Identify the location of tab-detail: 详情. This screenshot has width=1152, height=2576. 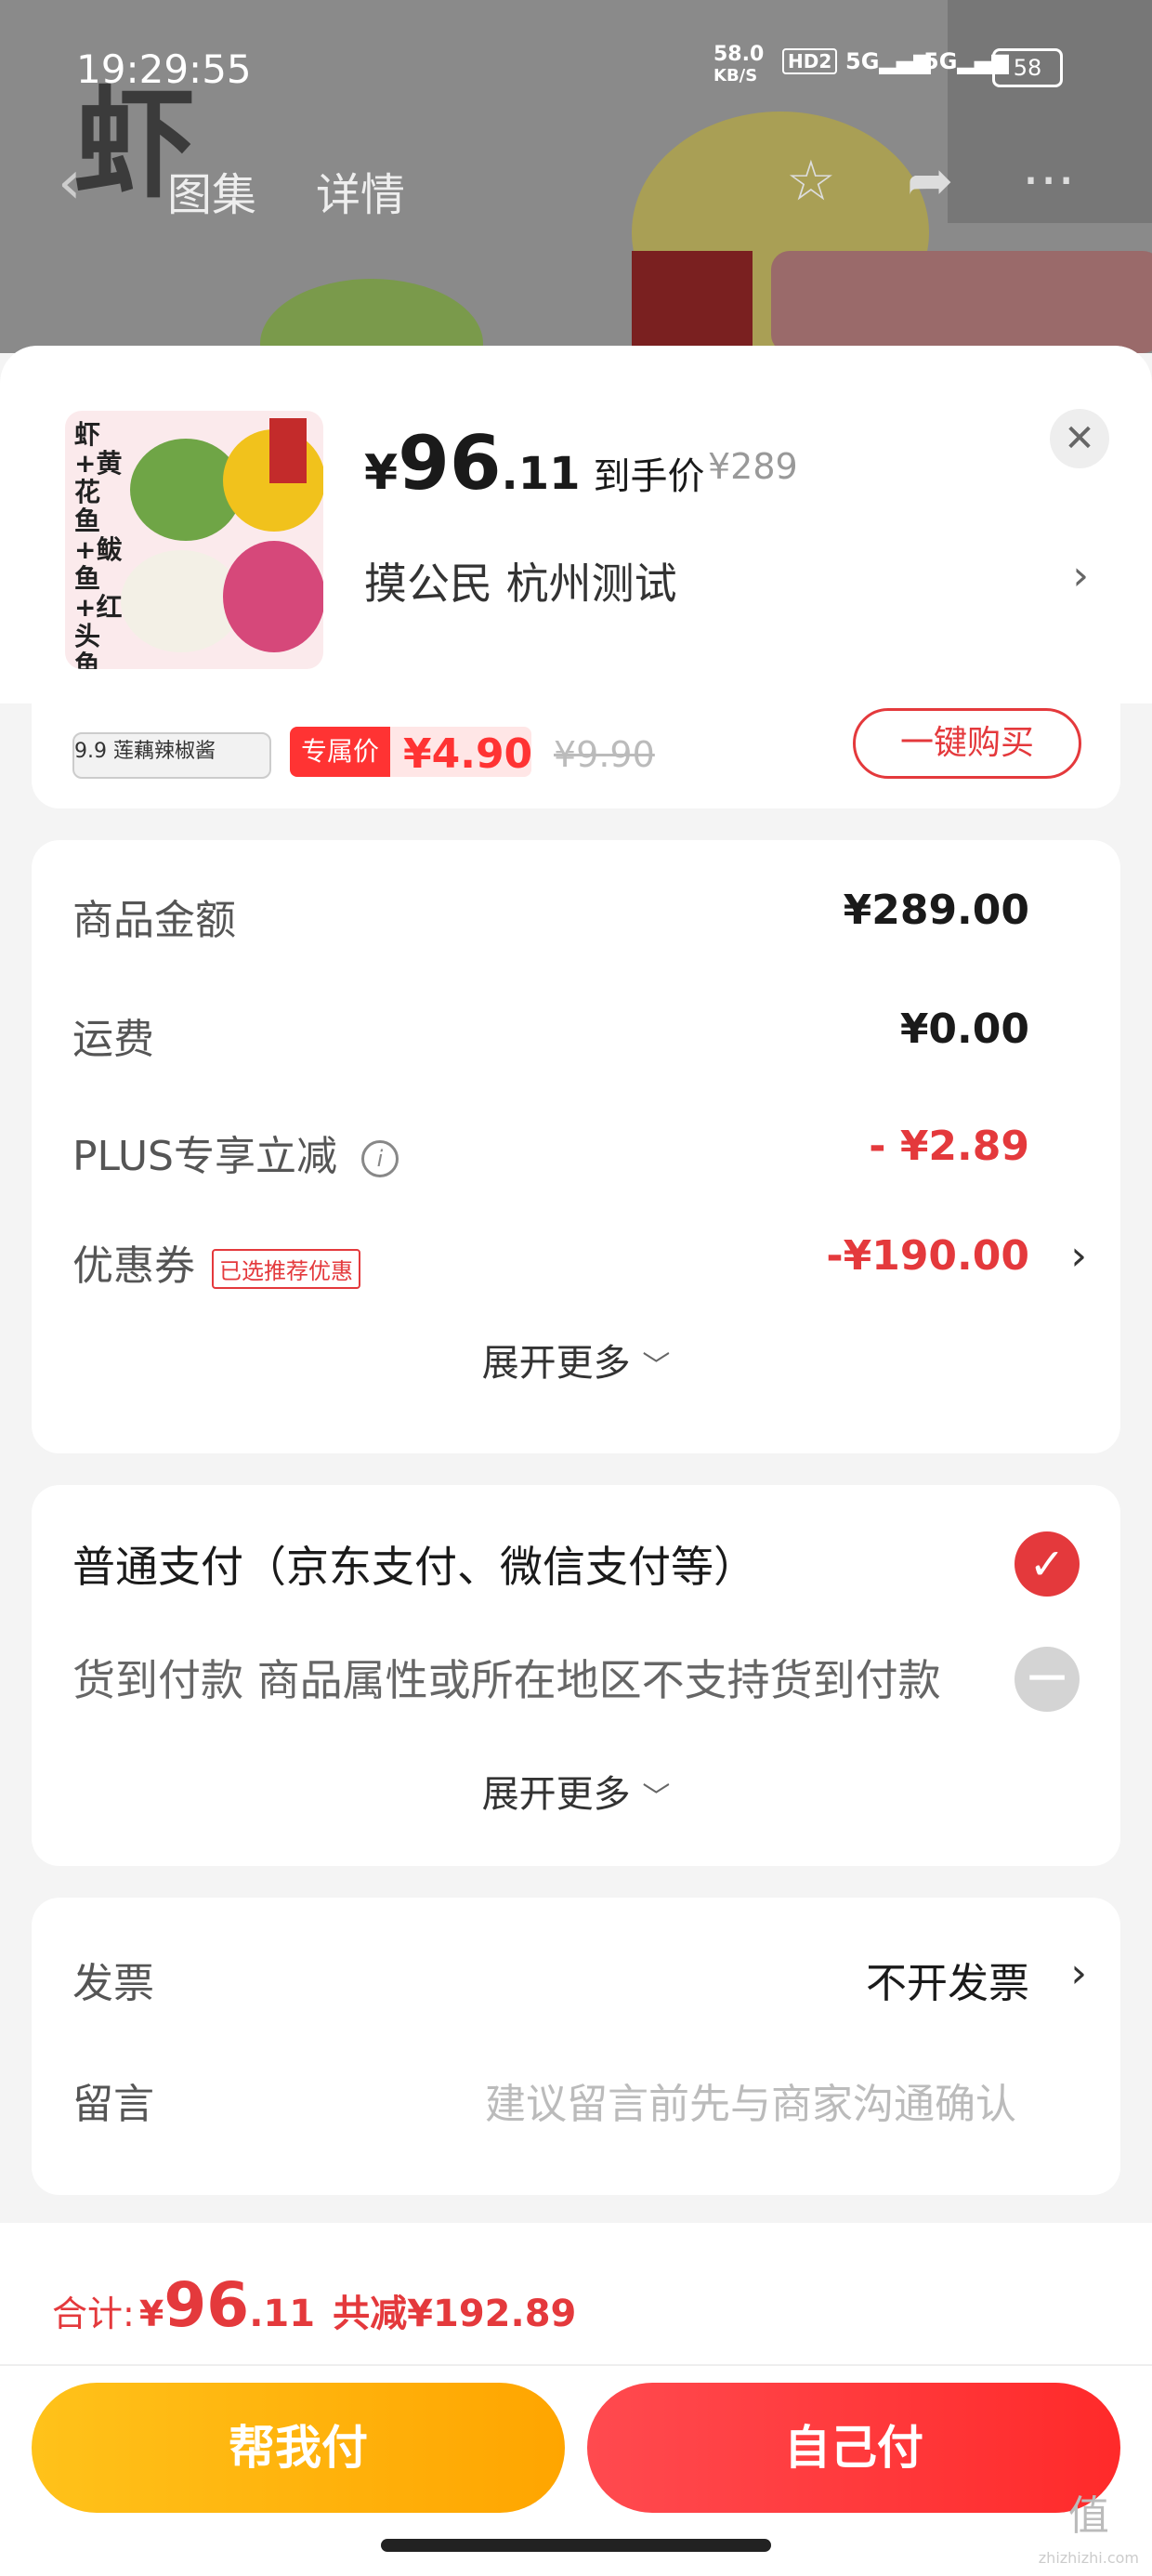
(360, 190).